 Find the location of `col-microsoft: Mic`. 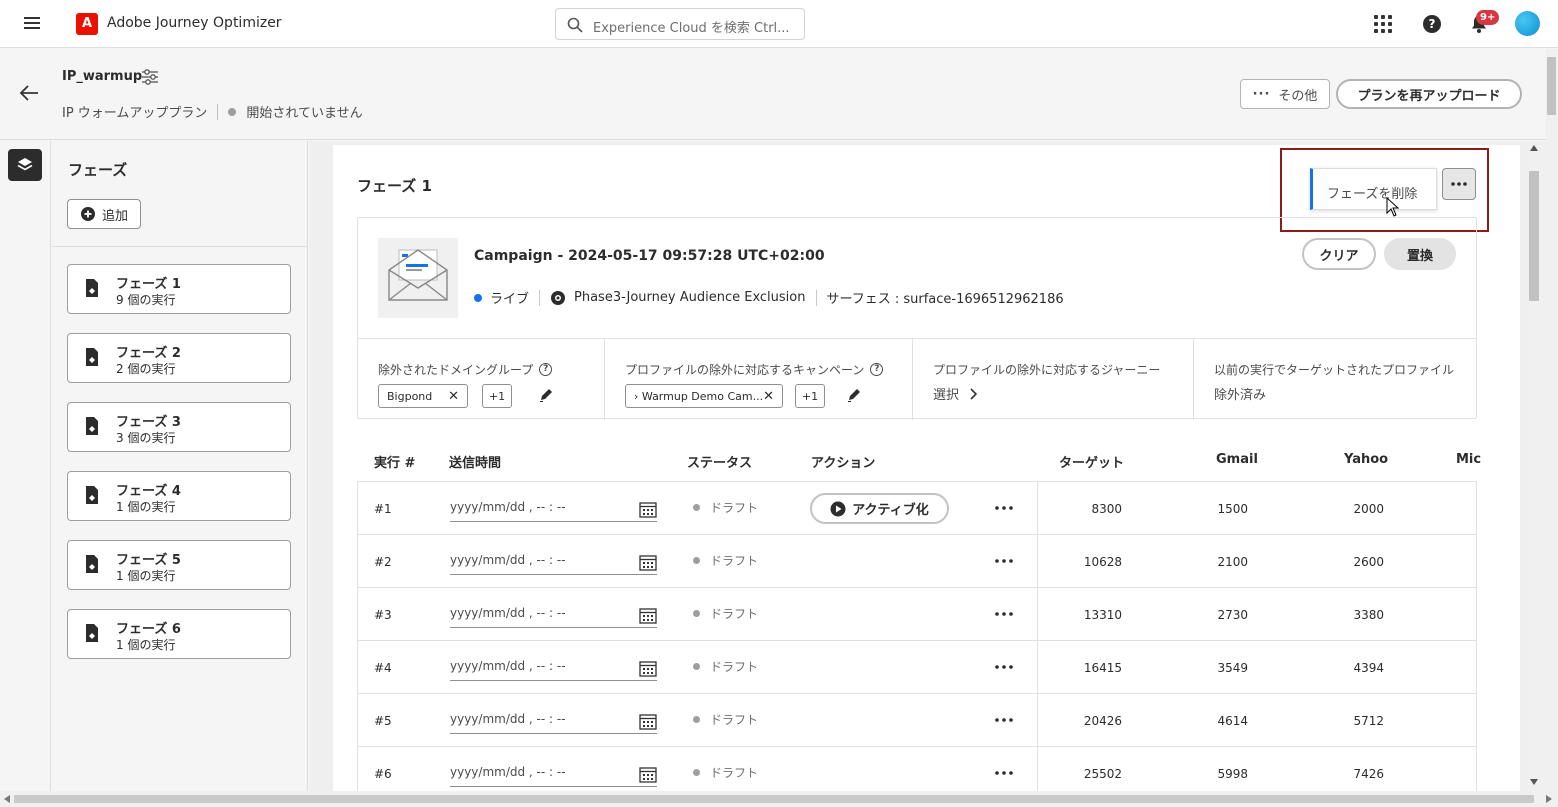

col-microsoft: Mic is located at coordinates (1469, 459).